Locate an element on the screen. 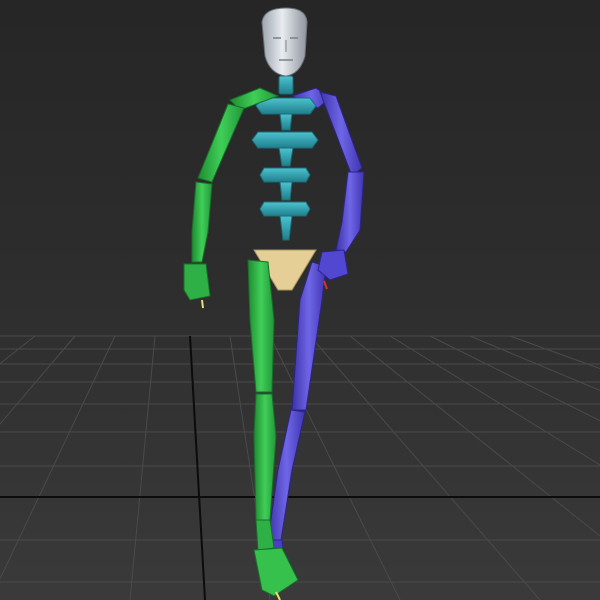  right-finger-marker is located at coordinates (325, 285).